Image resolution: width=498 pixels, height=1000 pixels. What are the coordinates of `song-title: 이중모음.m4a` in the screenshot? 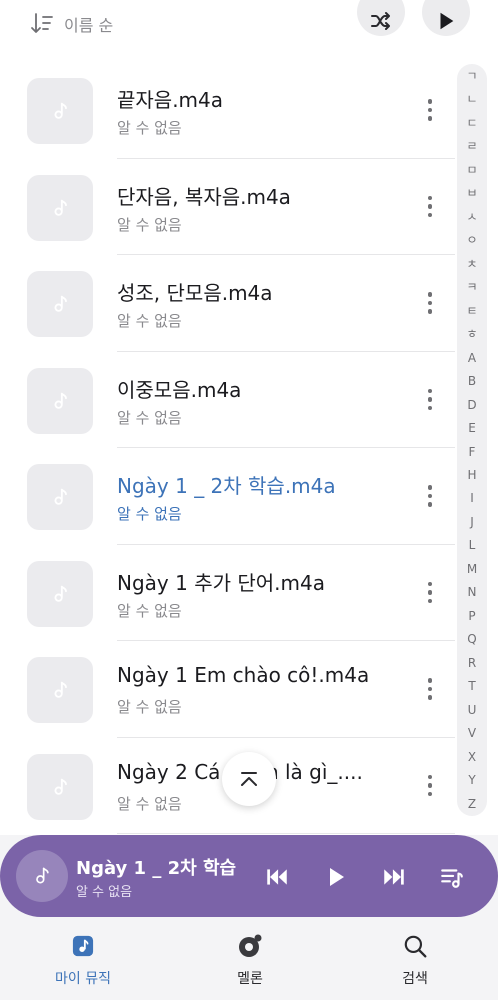 It's located at (179, 389).